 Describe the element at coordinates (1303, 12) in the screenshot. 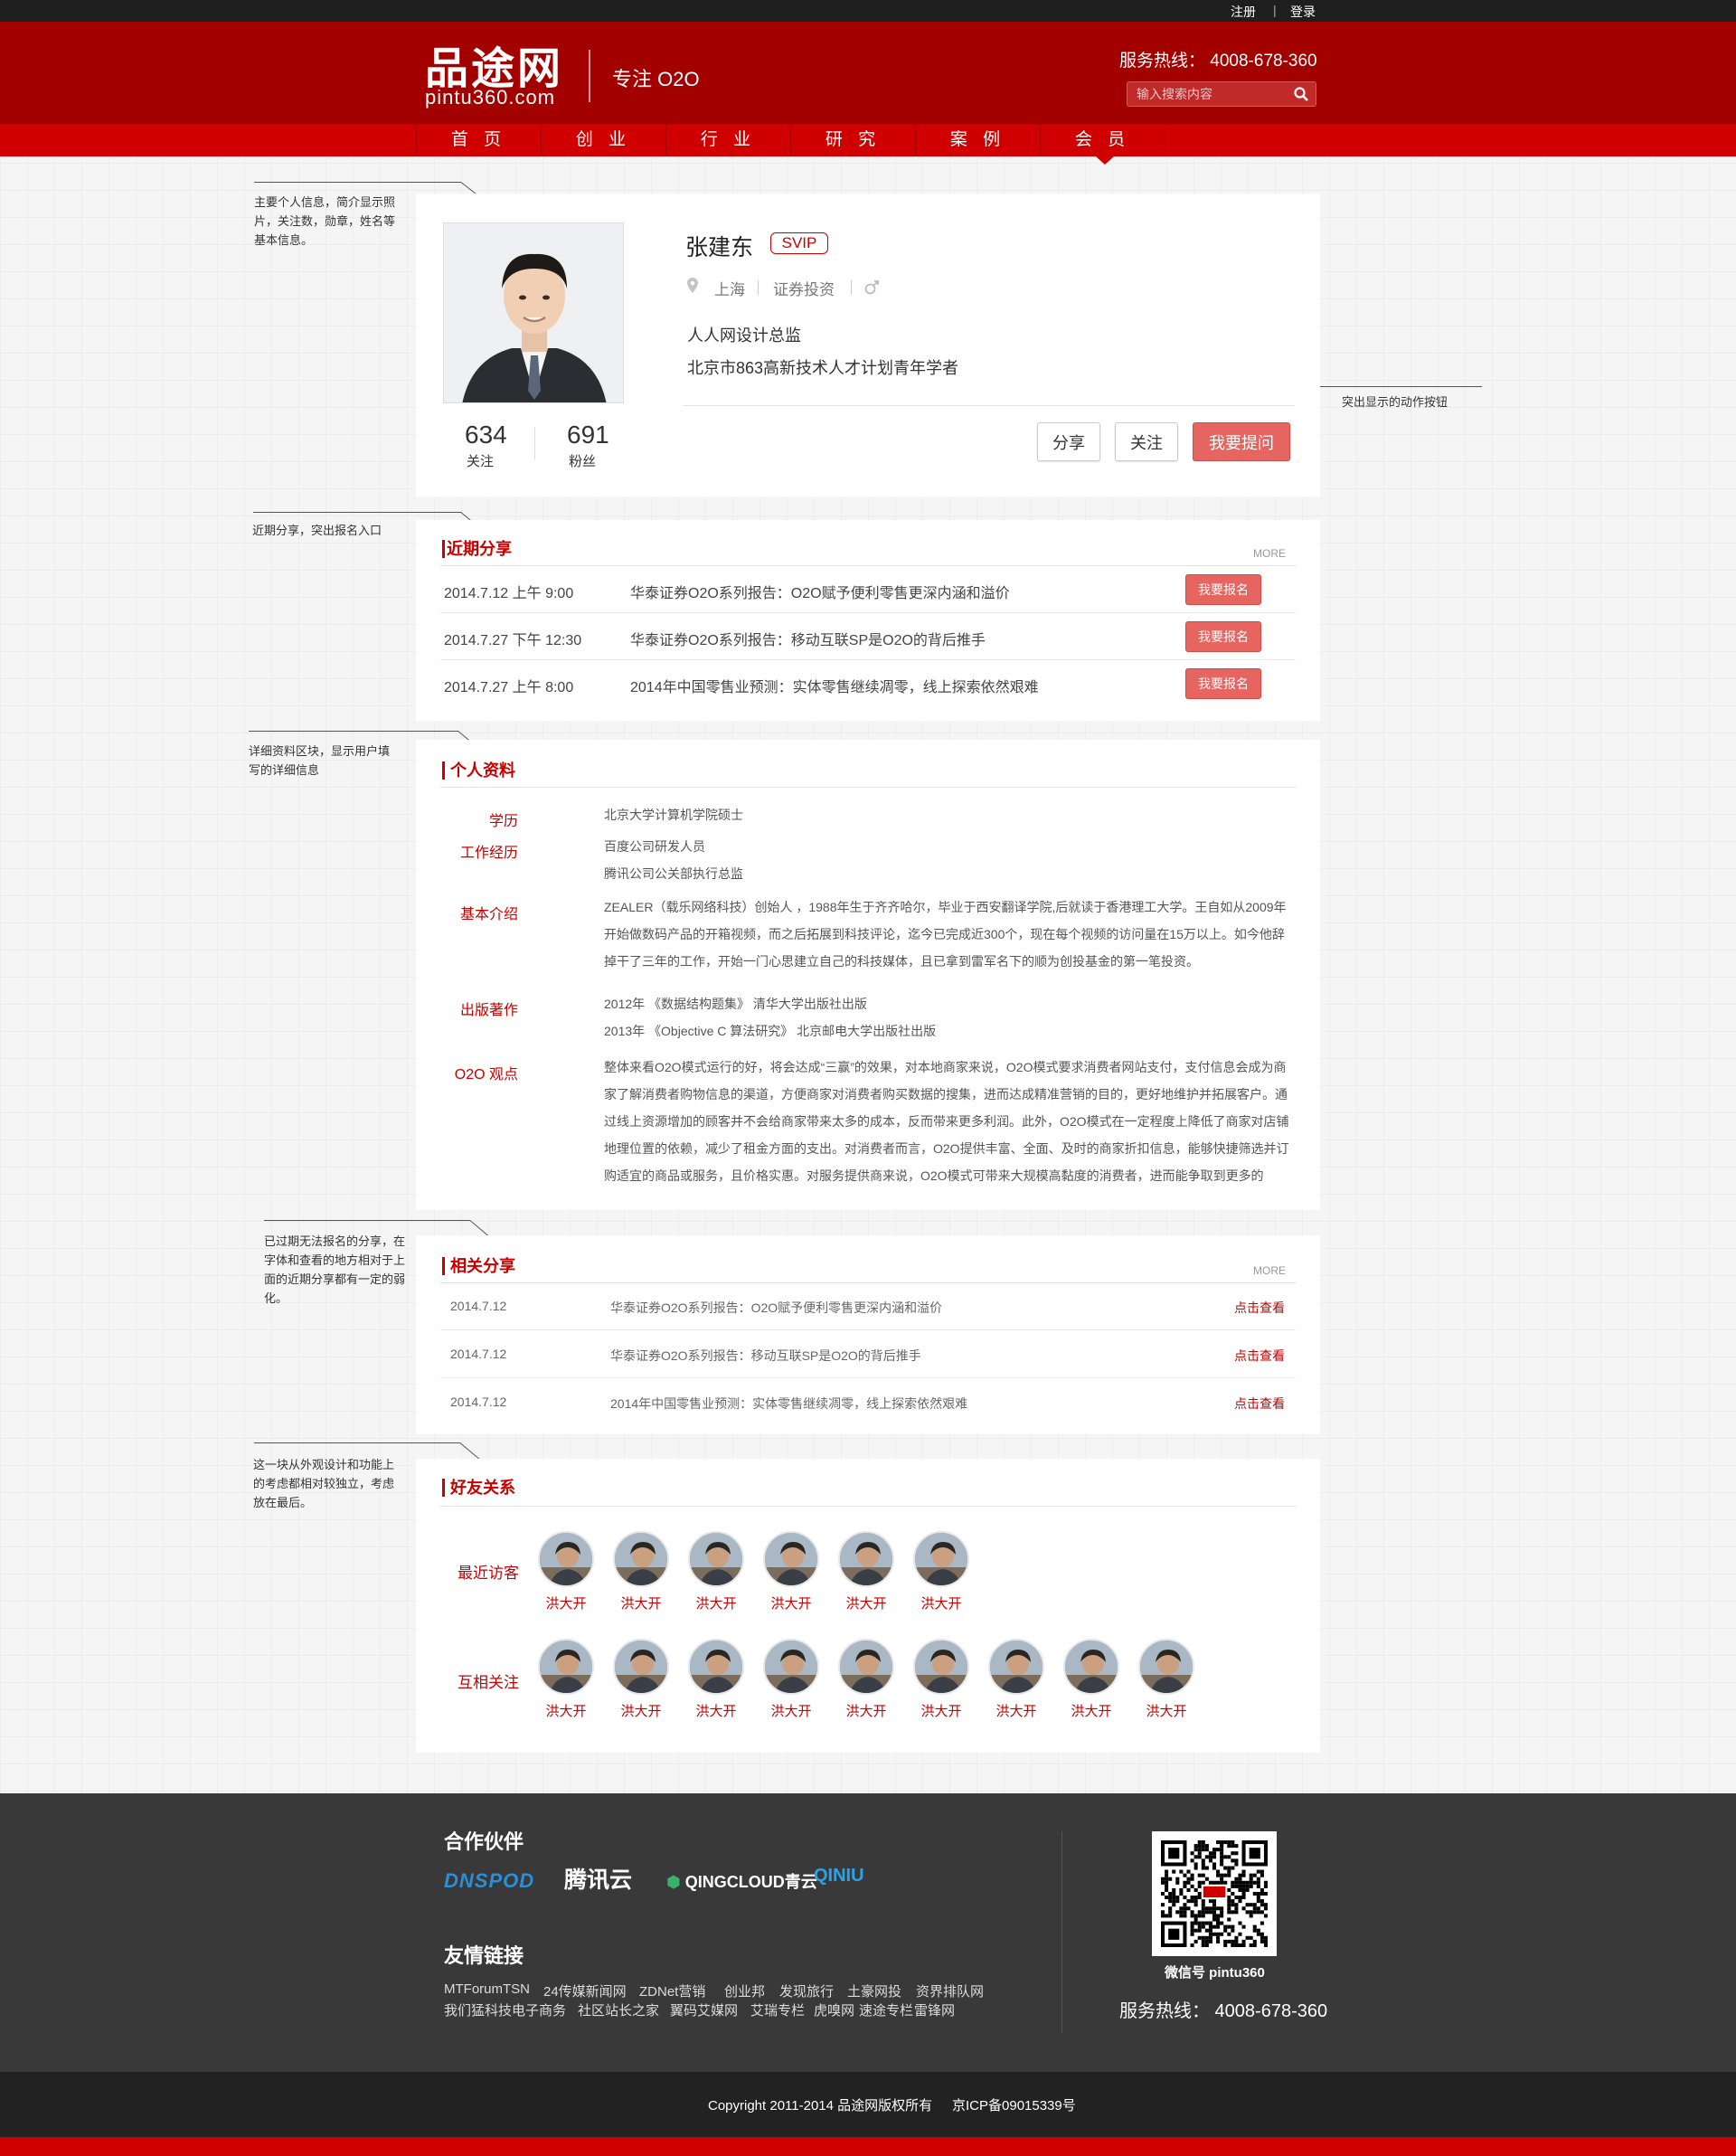

I see `login-link: 登录` at that location.